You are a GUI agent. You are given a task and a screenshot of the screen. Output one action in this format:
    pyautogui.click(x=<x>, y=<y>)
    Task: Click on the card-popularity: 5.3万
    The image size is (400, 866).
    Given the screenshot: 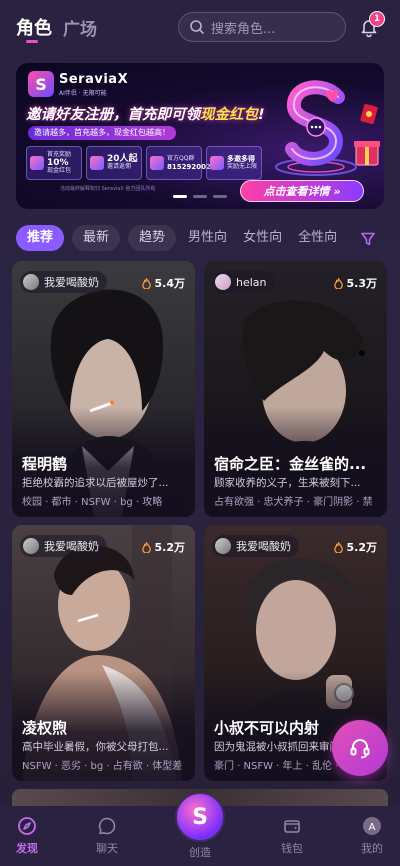 What is the action you would take?
    pyautogui.click(x=355, y=283)
    